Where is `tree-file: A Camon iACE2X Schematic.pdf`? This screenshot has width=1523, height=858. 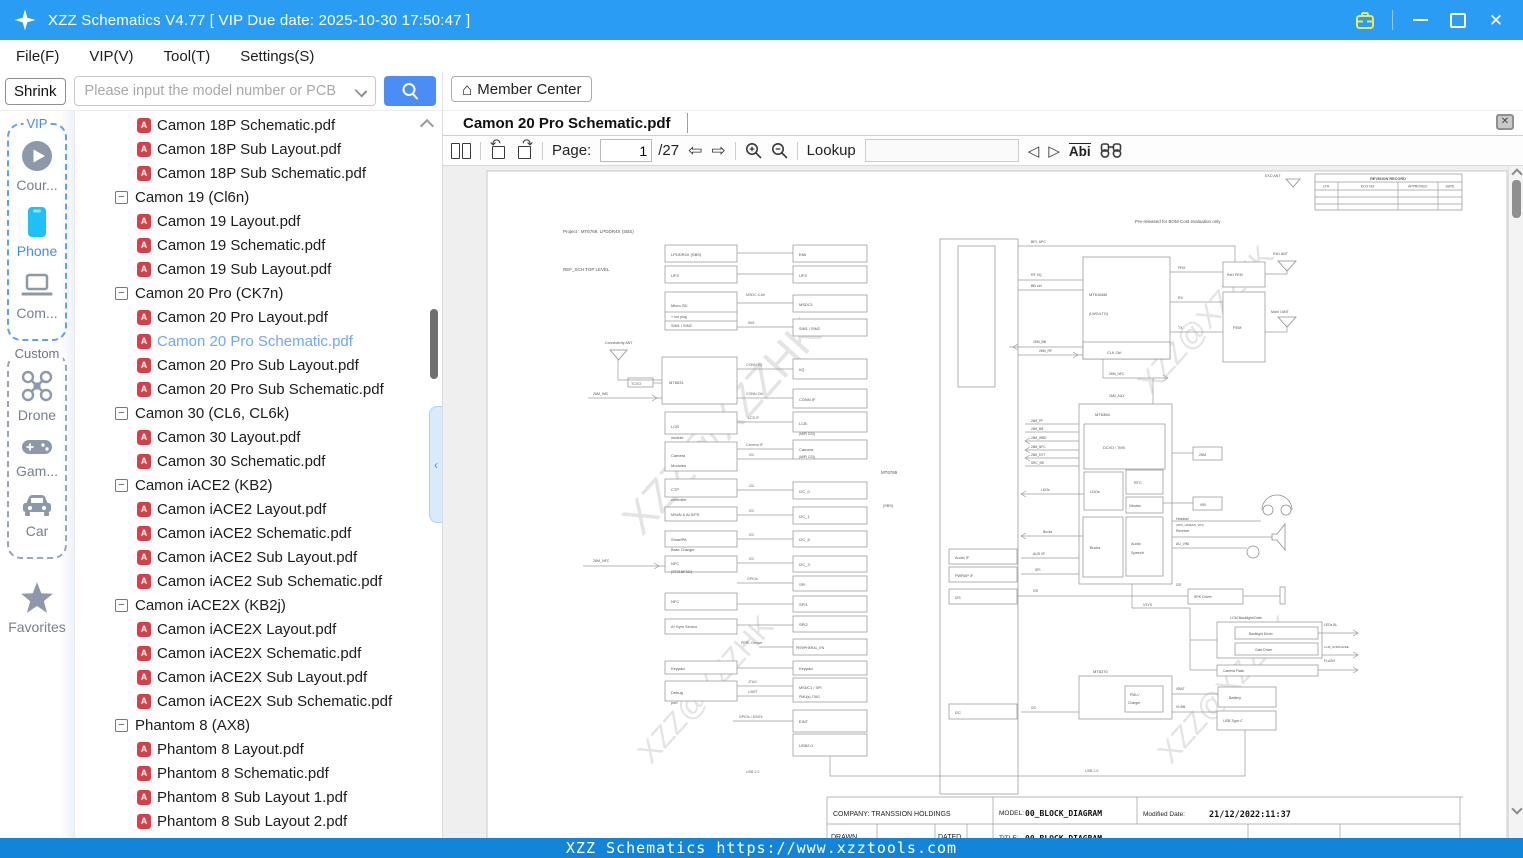 tree-file: A Camon iACE2X Schematic.pdf is located at coordinates (258, 653).